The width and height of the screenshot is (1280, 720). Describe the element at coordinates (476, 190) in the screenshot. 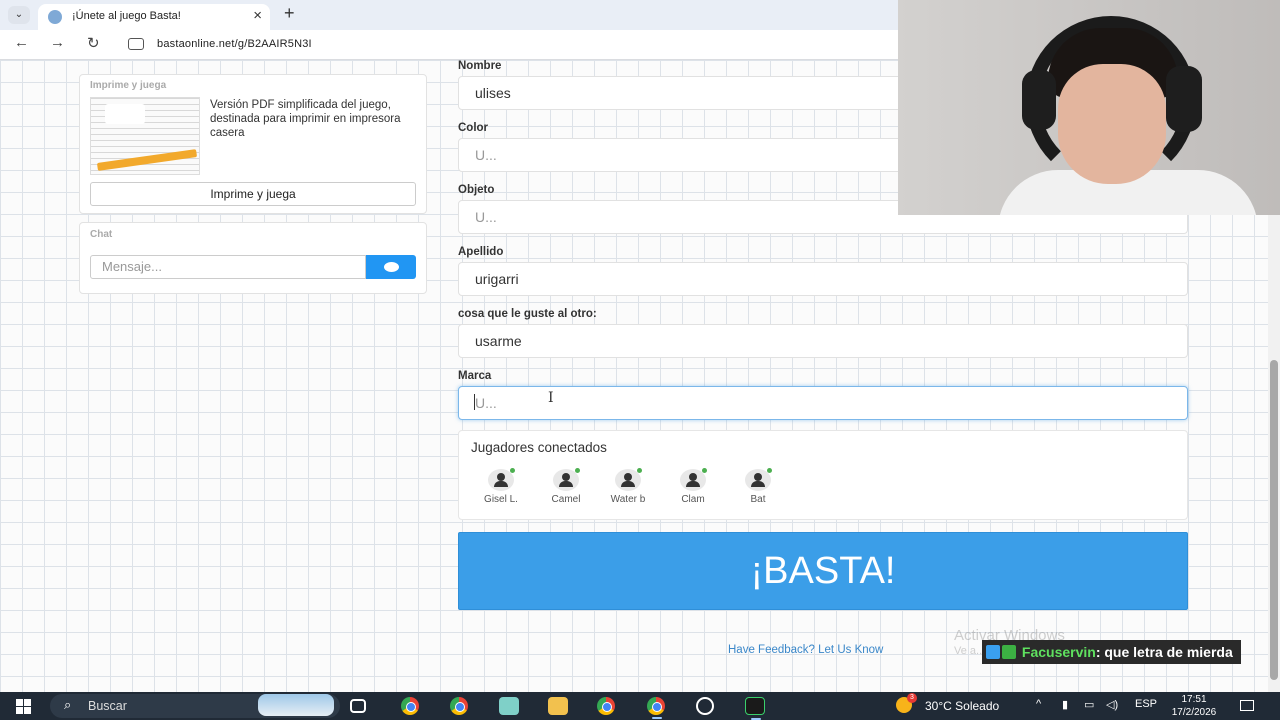

I see `field-label-objeto: Objeto` at that location.